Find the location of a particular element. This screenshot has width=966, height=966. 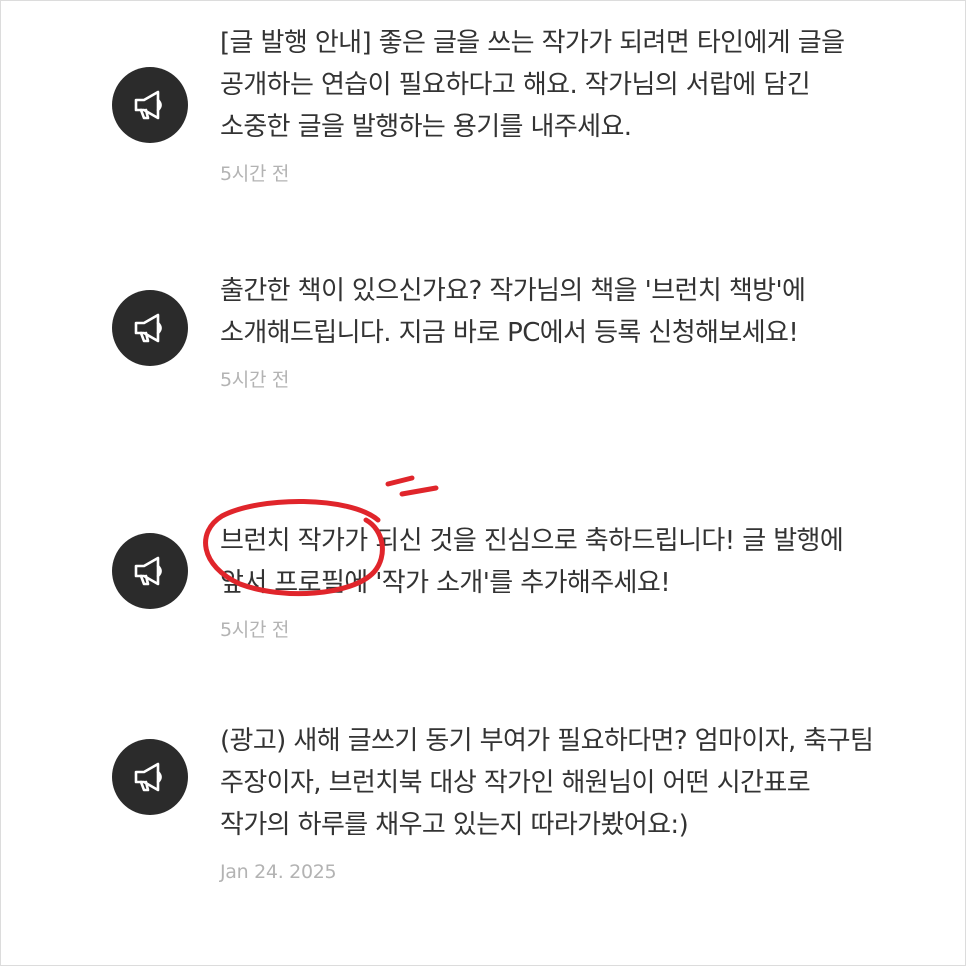

notice-time: Jan 24. 2025 is located at coordinates (278, 872).